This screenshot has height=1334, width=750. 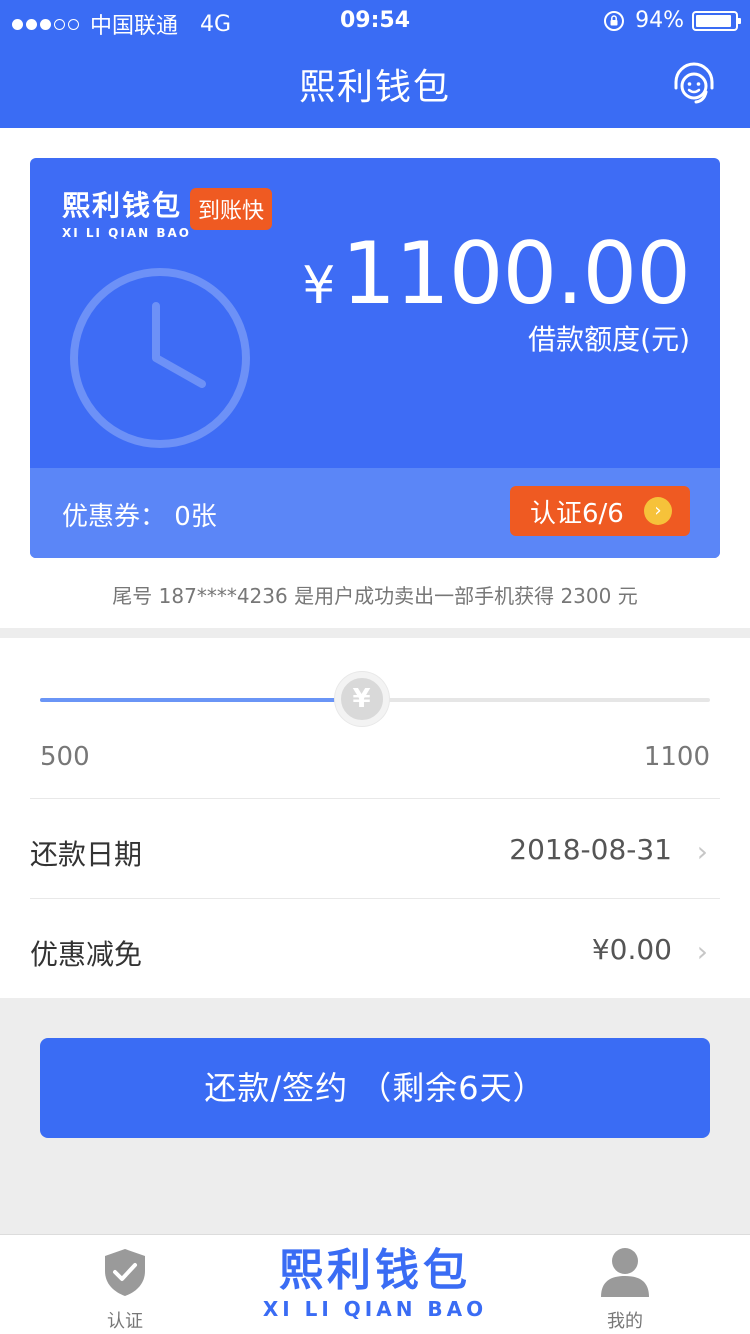 I want to click on rotation-lock-icon, so click(x=614, y=20).